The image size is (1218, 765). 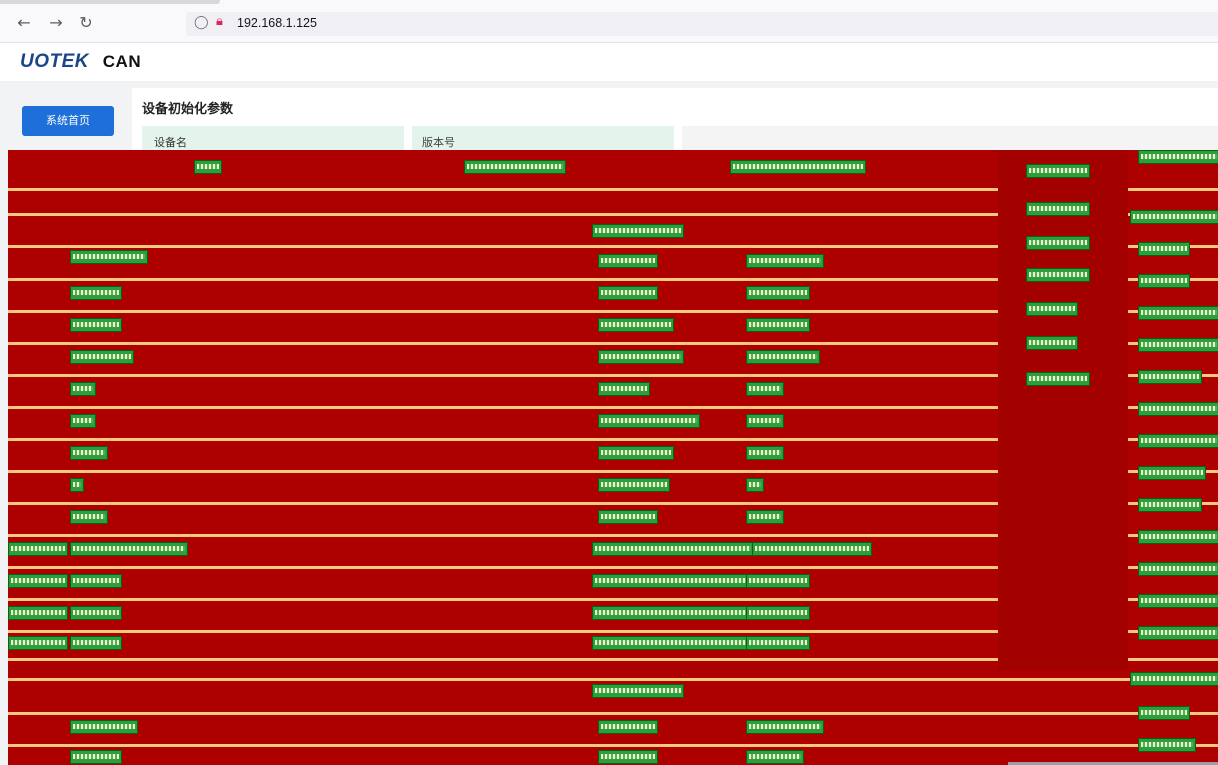 I want to click on device-name-card: 设备名, so click(x=273, y=138).